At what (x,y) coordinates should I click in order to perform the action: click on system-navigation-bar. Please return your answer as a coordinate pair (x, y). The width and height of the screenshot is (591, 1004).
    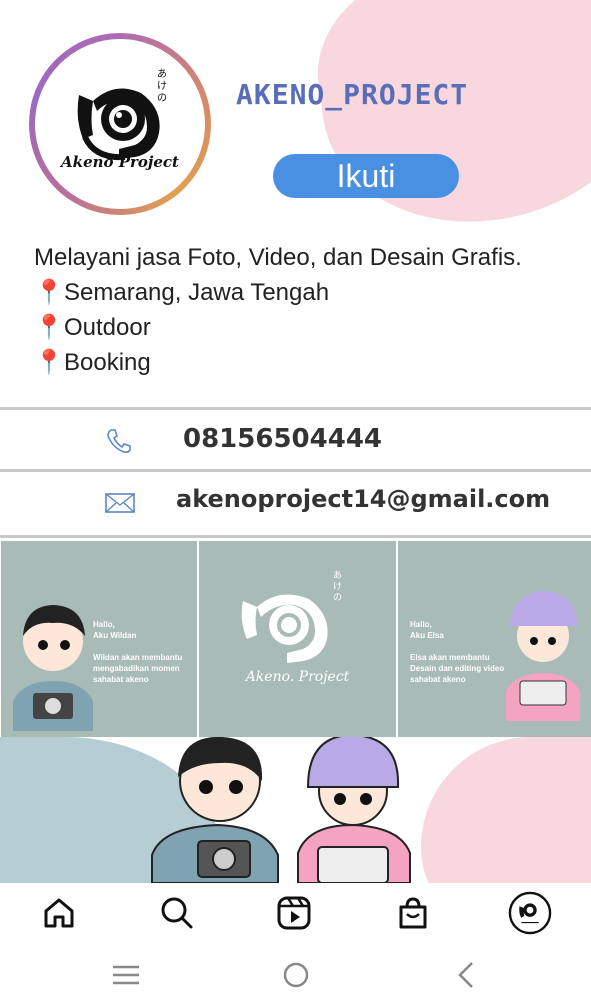
    Looking at the image, I should click on (295, 973).